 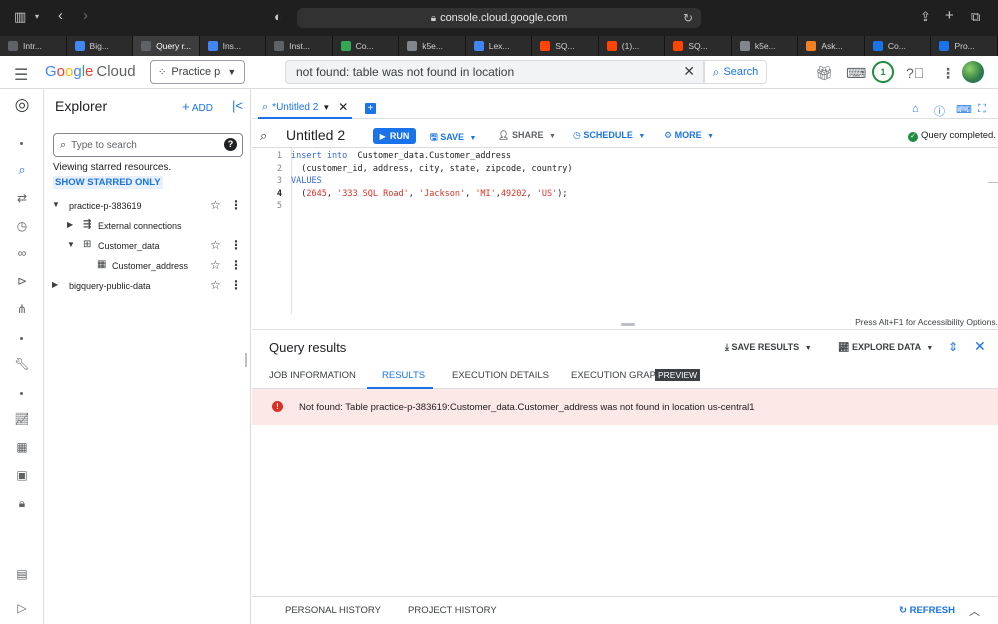 I want to click on tab-project-history: PROJECT HISTORY, so click(x=452, y=610).